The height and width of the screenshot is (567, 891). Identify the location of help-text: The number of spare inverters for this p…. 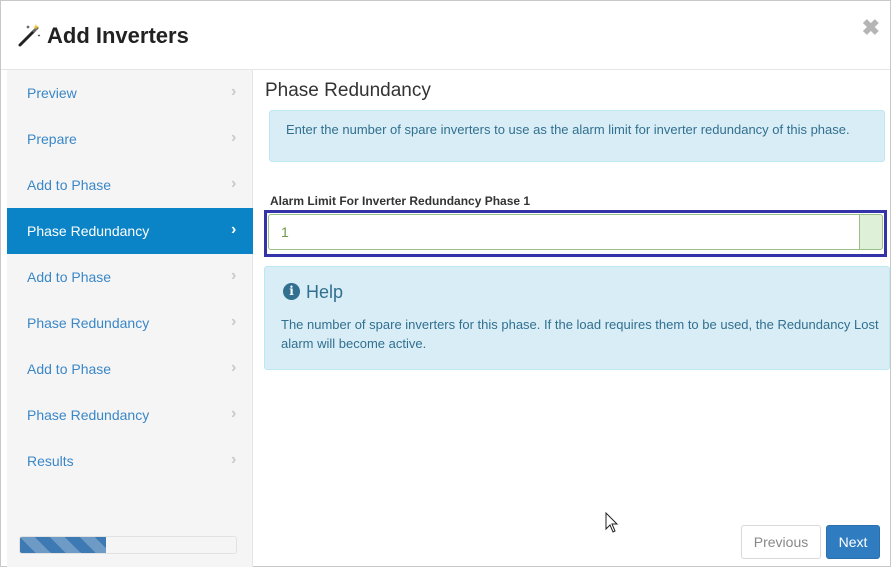
(580, 334).